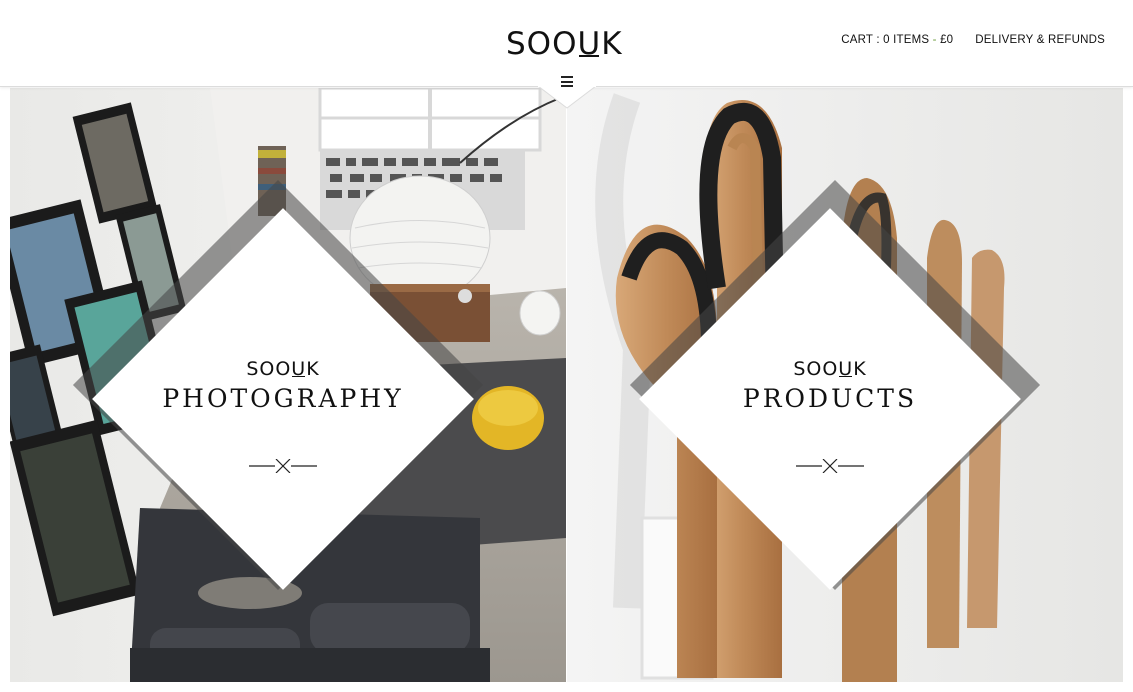  I want to click on site-logo: SOO U K, so click(564, 44).